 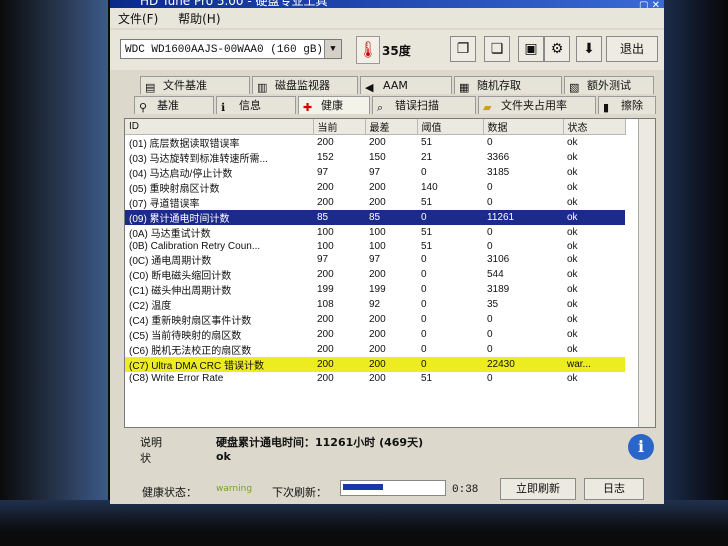 What do you see at coordinates (375, 172) in the screenshot?
I see `table-row: (04) 马达启动/停止计数 97 97 0 3185 ok` at bounding box center [375, 172].